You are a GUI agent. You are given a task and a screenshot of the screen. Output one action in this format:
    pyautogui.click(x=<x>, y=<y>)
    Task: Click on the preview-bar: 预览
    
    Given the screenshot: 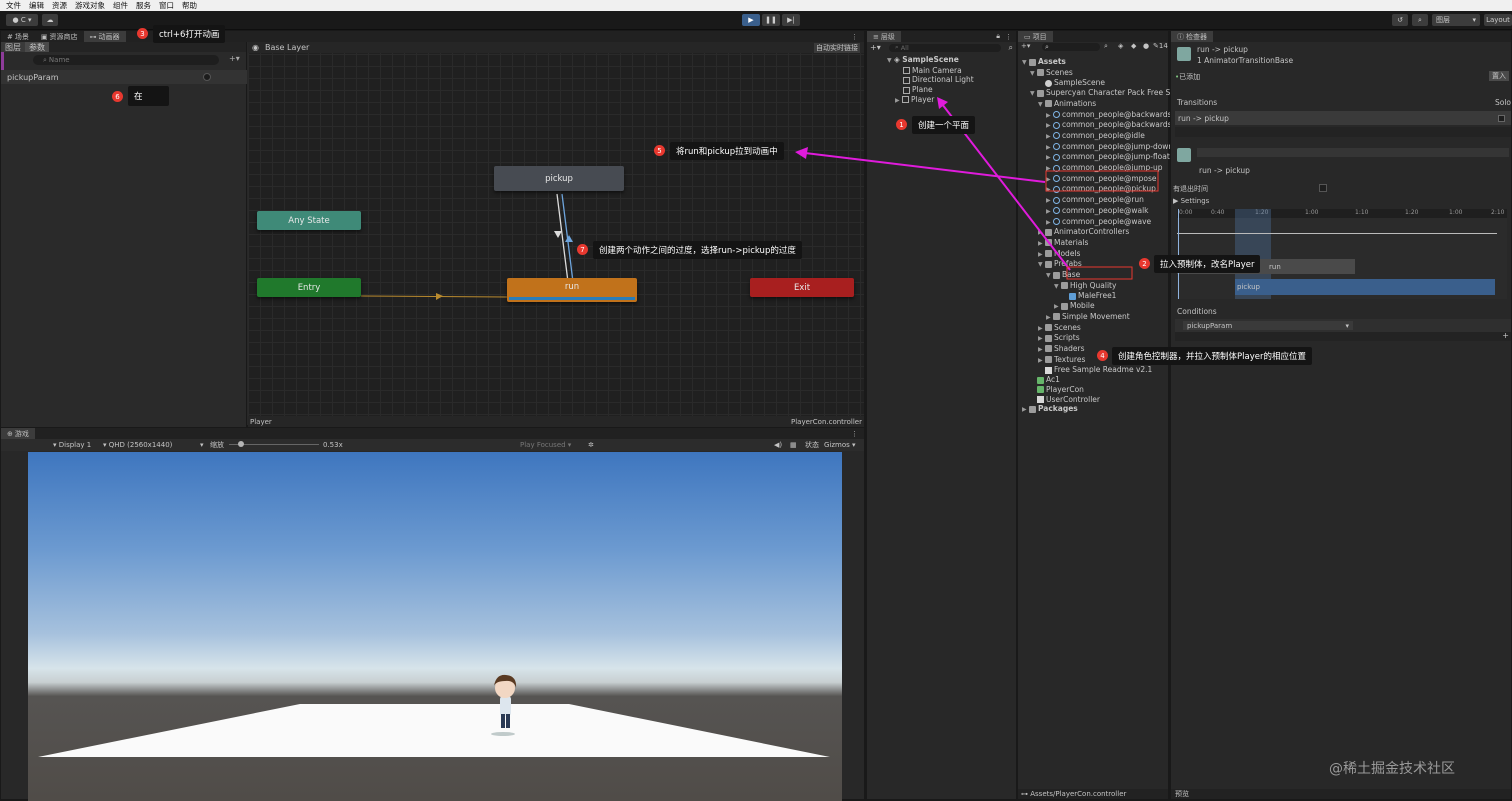 What is the action you would take?
    pyautogui.click(x=1341, y=794)
    